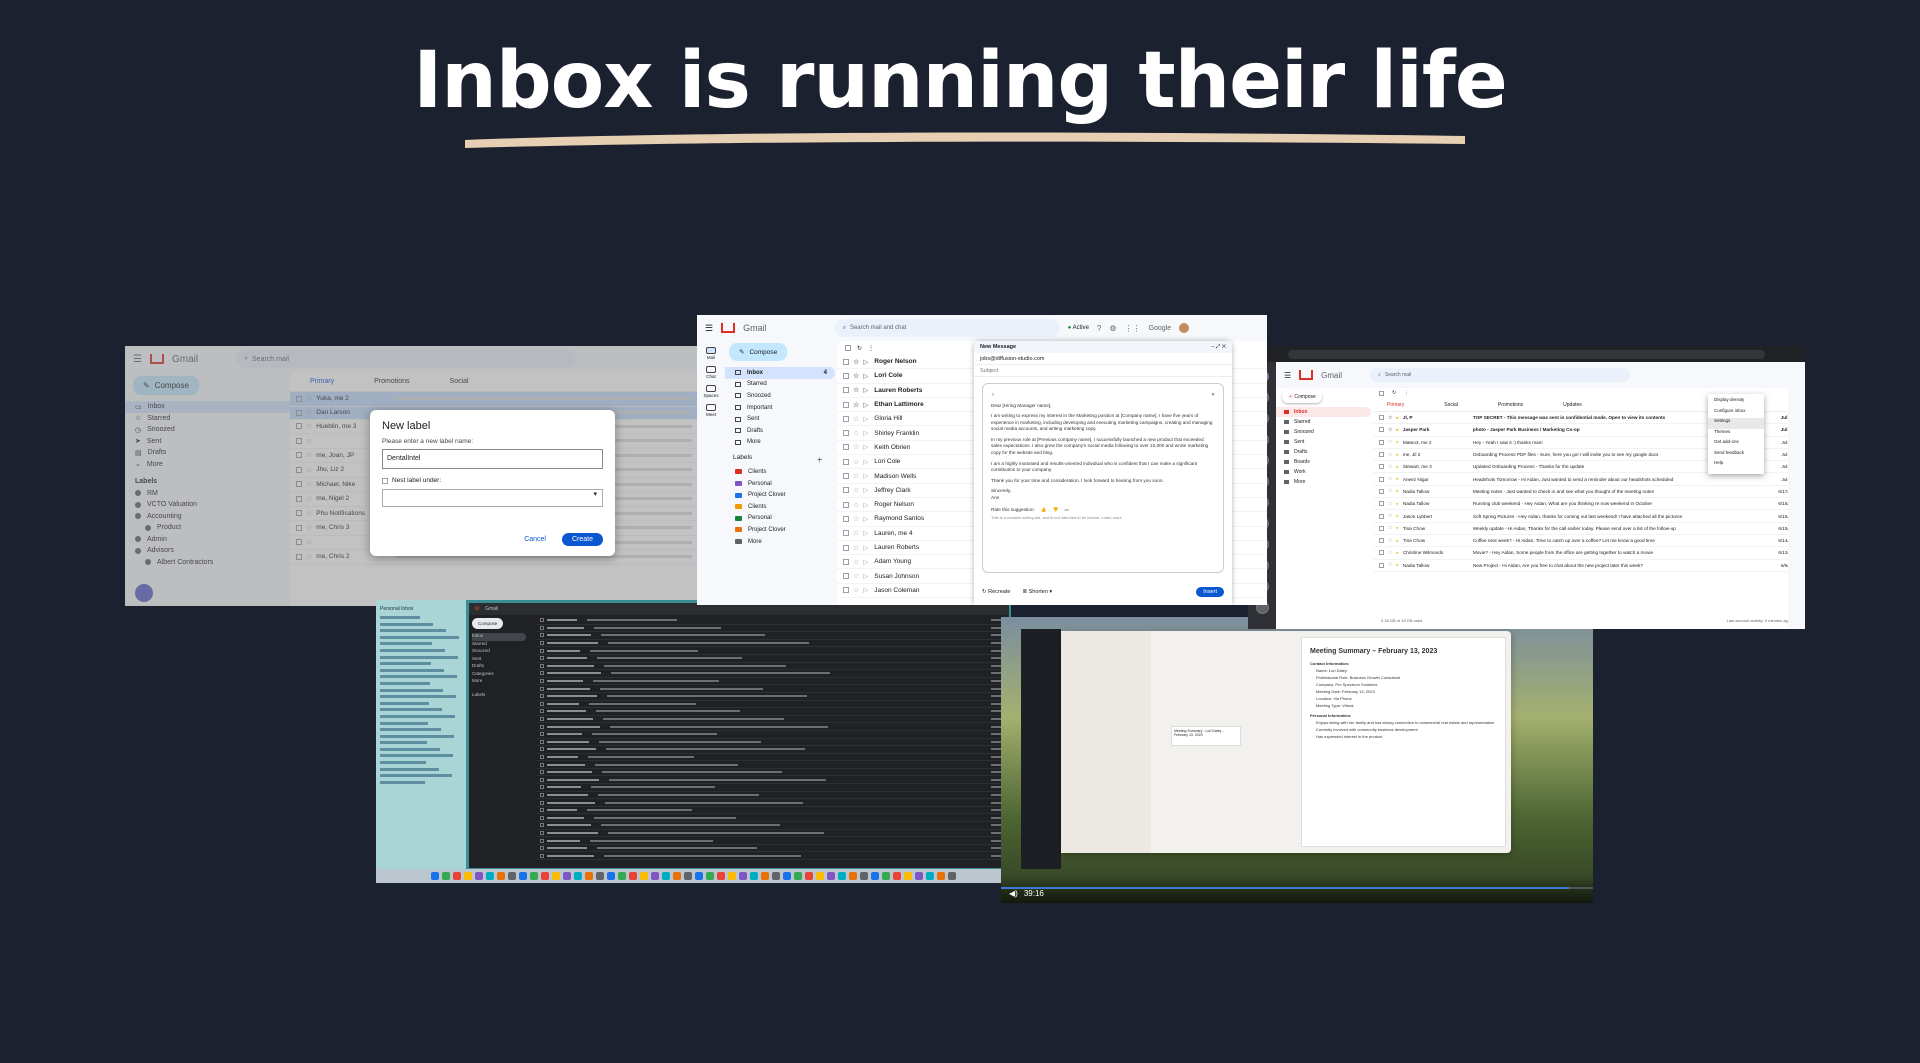 This screenshot has height=1063, width=1920. Describe the element at coordinates (780, 484) in the screenshot. I see `label-item: Personal` at that location.